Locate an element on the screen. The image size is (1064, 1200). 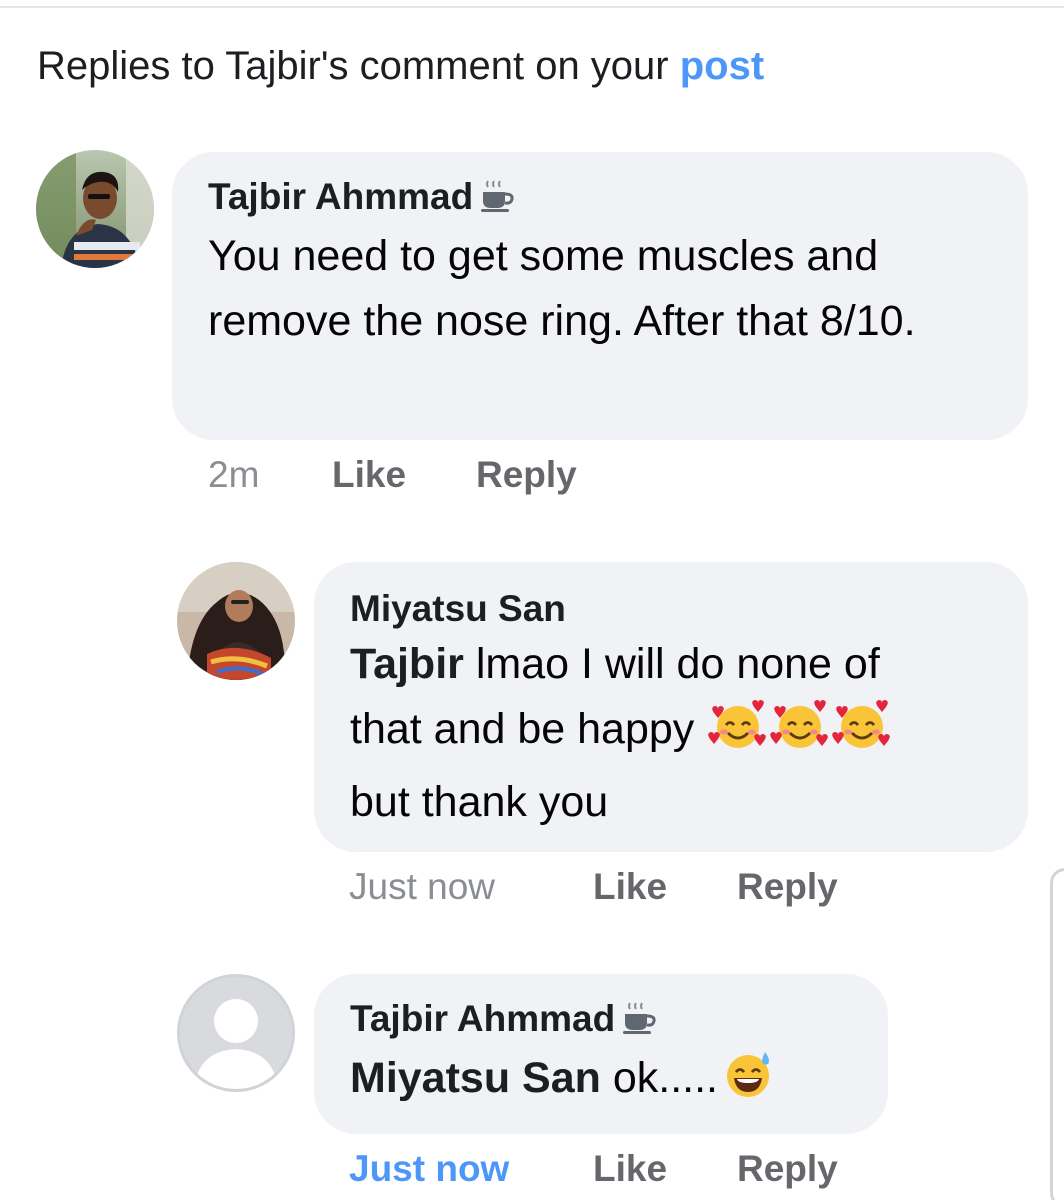
grinning-face-with-sweat-icon is located at coordinates (748, 1083).